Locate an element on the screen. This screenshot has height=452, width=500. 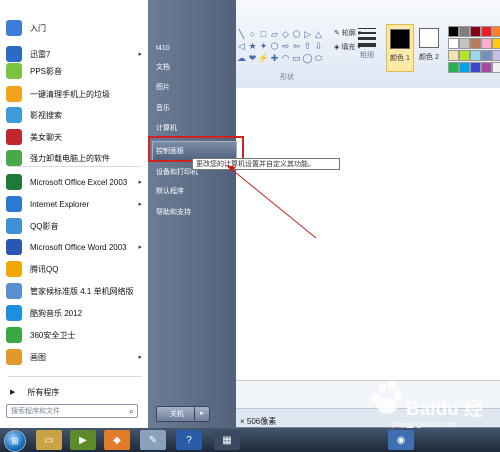
window-taskbar-icon: ▦ is located at coordinates (227, 440).